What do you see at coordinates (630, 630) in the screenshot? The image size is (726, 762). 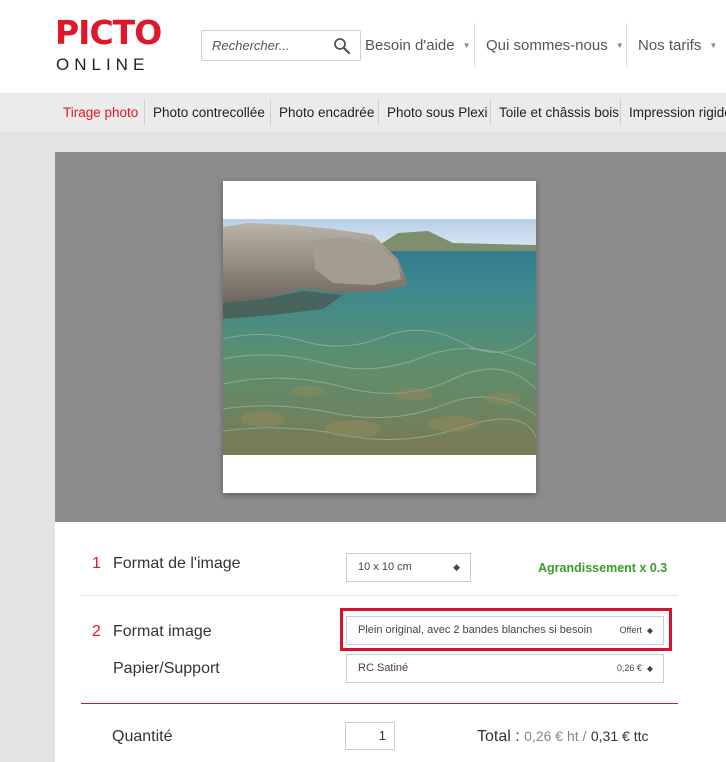 I see `format-mode-price: Offert` at bounding box center [630, 630].